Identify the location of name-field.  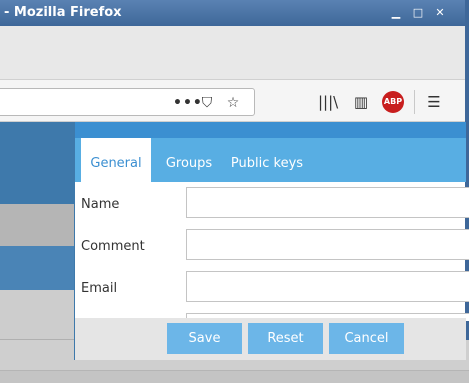
(327, 202).